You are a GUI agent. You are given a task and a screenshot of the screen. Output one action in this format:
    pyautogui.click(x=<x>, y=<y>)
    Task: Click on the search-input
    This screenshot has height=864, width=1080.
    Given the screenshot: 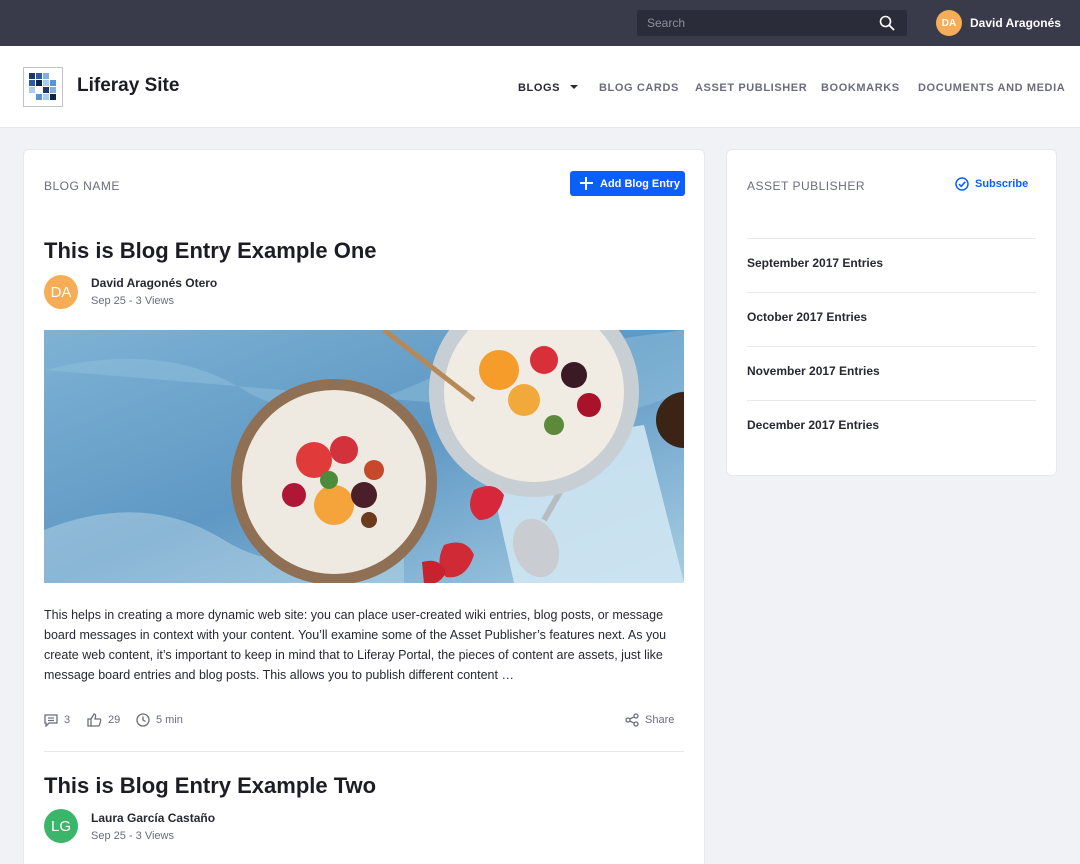 What is the action you would take?
    pyautogui.click(x=752, y=23)
    